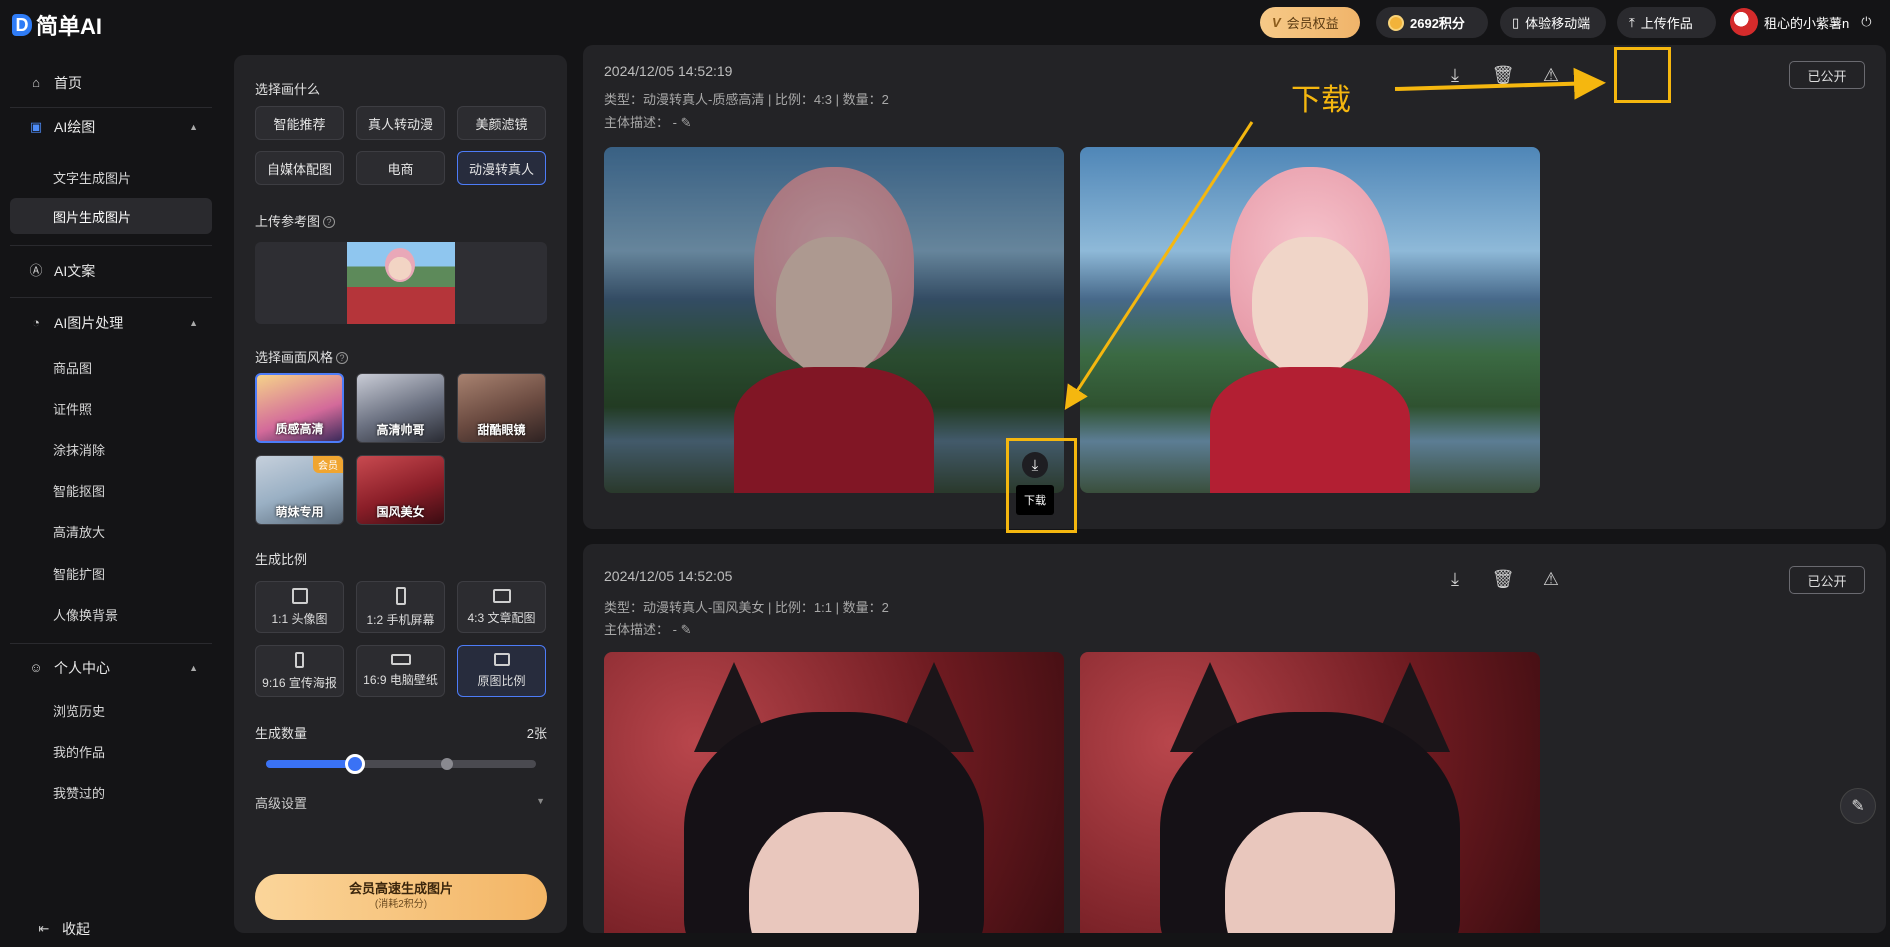  What do you see at coordinates (1500, 83) in the screenshot?
I see `arrow-to-toolbar-download` at bounding box center [1500, 83].